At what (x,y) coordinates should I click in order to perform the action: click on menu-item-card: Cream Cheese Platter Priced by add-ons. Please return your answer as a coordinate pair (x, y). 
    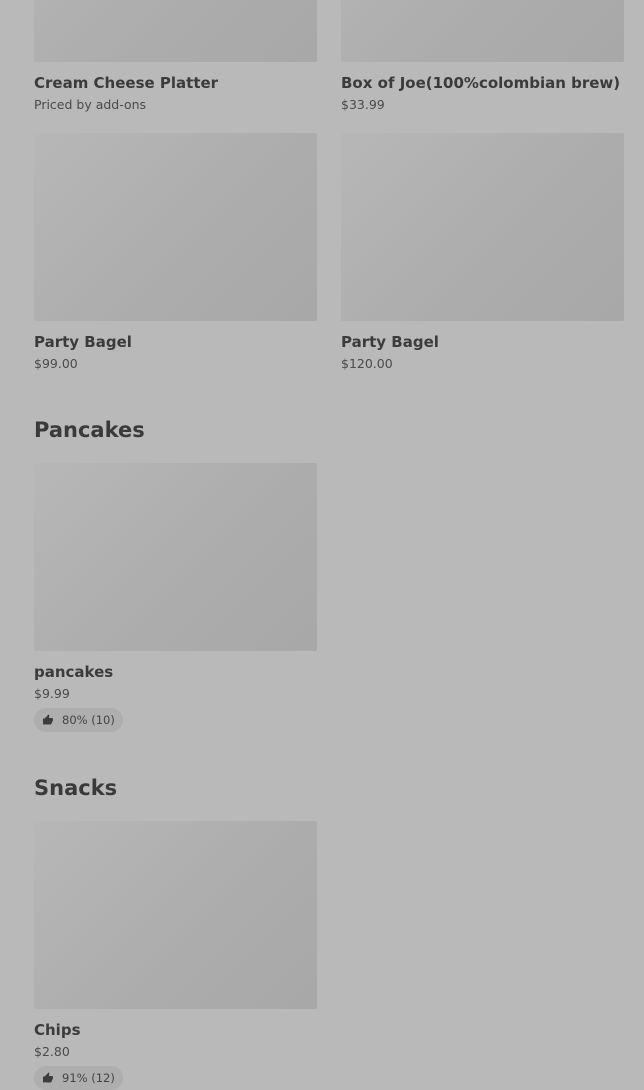
    Looking at the image, I should click on (175, 56).